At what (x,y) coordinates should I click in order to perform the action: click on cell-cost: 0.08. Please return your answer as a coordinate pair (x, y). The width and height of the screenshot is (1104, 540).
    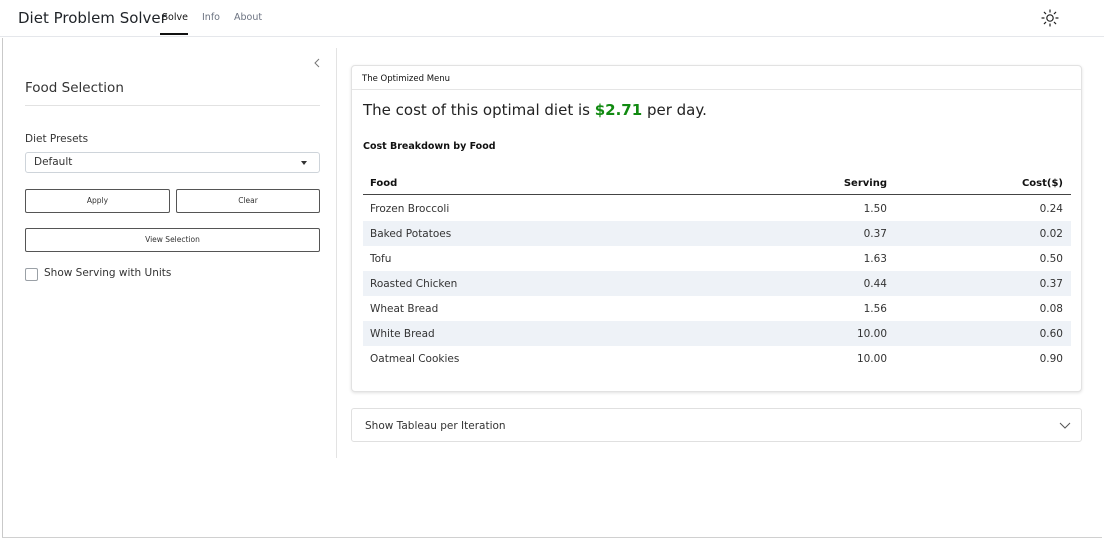
    Looking at the image, I should click on (1051, 309).